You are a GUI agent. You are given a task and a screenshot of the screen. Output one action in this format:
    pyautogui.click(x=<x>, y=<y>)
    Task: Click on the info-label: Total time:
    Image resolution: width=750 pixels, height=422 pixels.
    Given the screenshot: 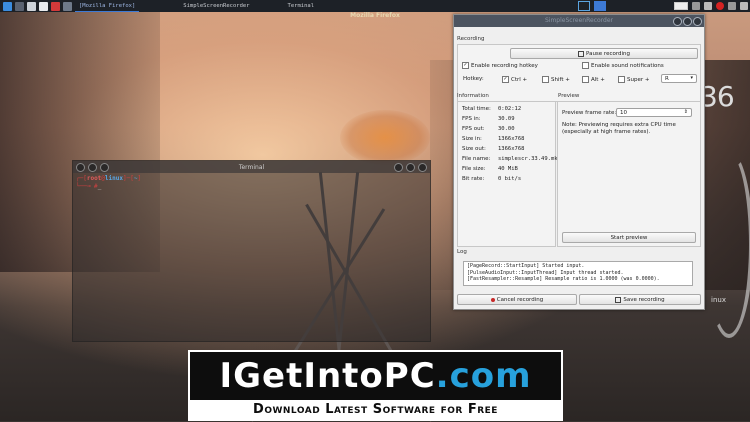 What is the action you would take?
    pyautogui.click(x=476, y=109)
    